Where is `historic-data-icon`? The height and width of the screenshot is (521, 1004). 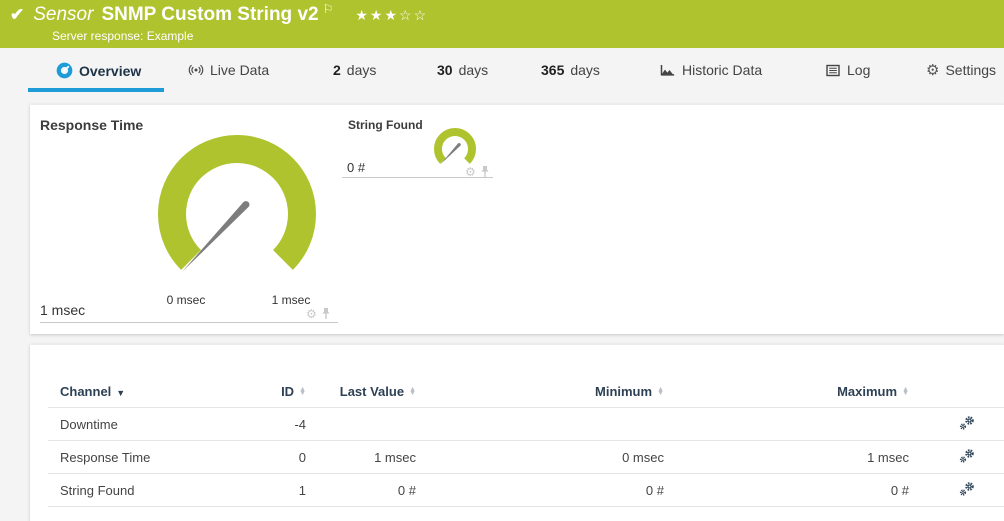 historic-data-icon is located at coordinates (667, 70).